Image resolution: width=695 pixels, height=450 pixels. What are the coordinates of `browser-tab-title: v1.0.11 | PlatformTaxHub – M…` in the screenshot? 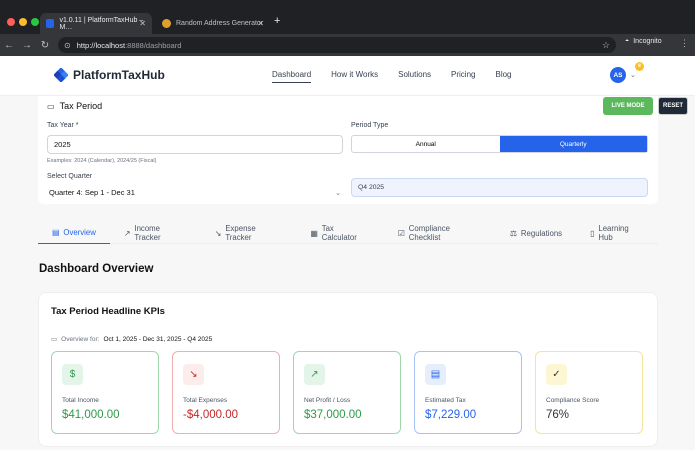 It's located at (101, 23).